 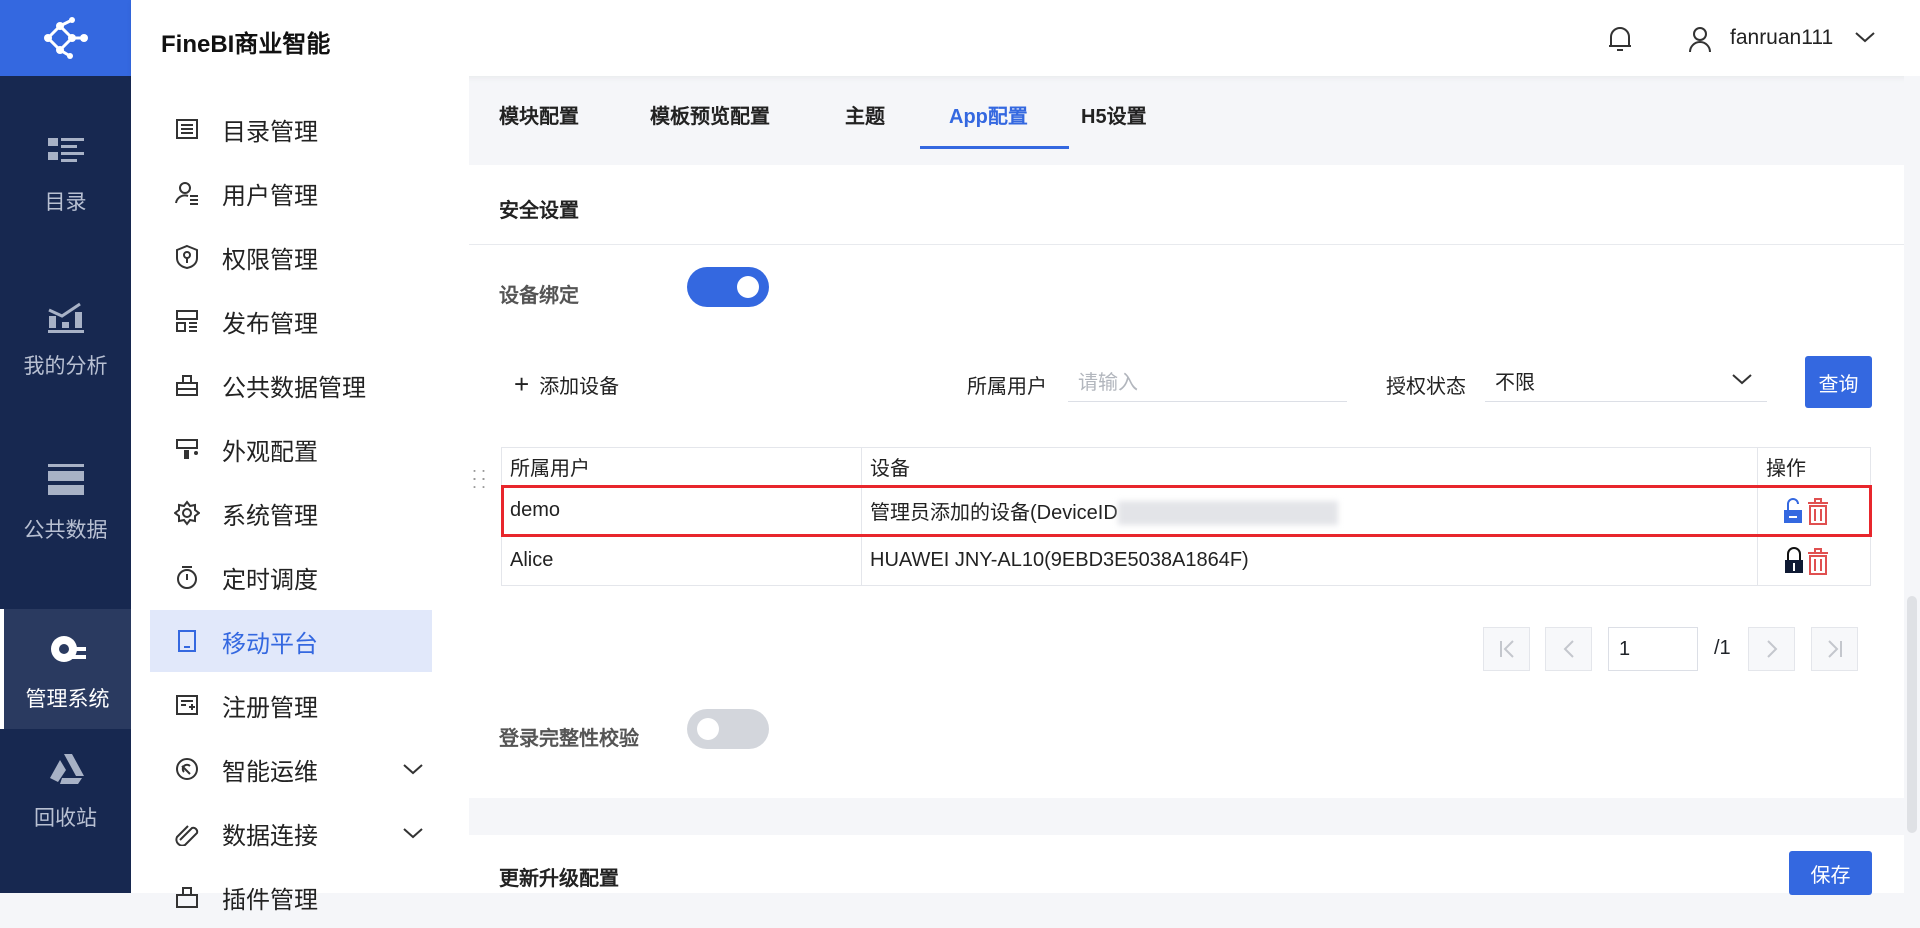 I want to click on page-total: /1, so click(x=1722, y=648).